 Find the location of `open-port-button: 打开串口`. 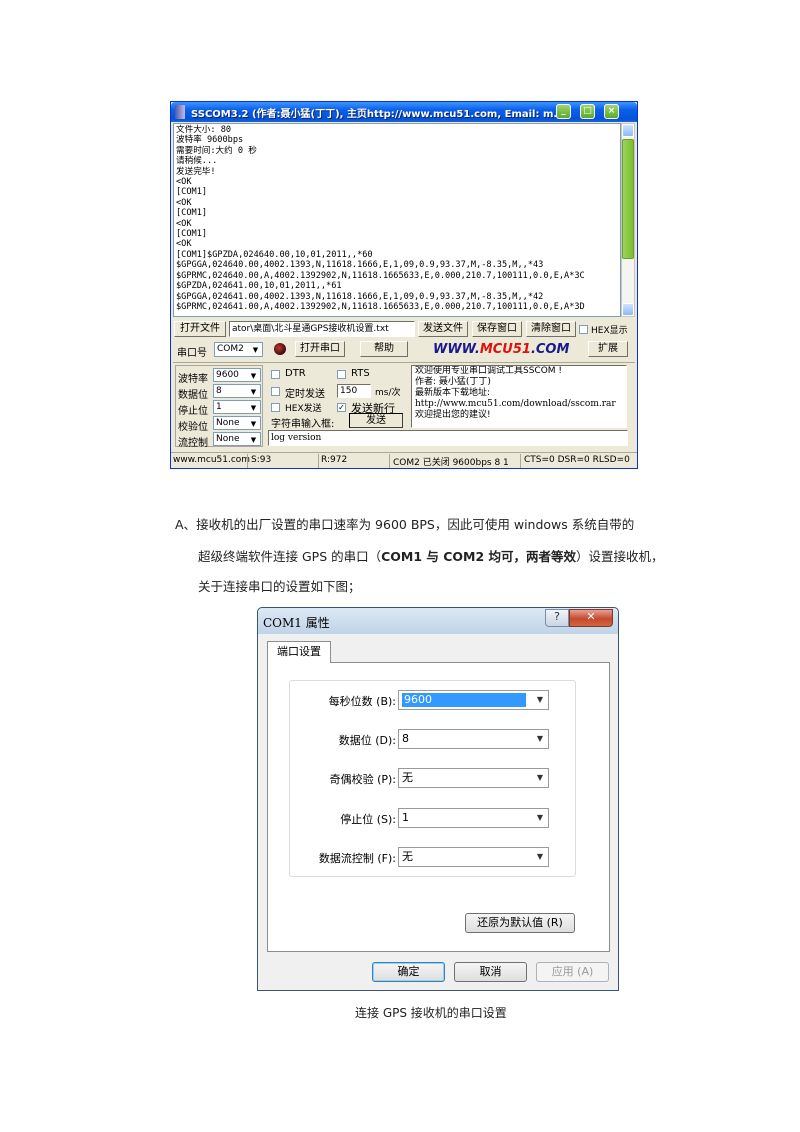

open-port-button: 打开串口 is located at coordinates (320, 349).